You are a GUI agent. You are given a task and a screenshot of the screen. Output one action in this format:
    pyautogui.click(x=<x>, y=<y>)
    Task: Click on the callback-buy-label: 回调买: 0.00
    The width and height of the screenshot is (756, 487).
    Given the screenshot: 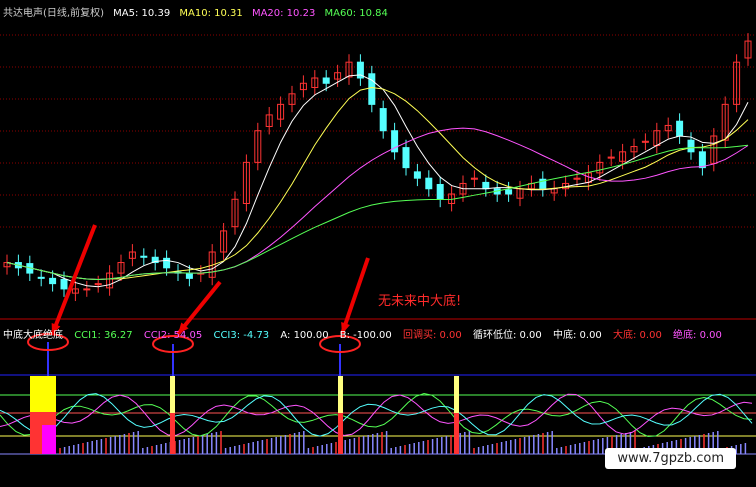 What is the action you would take?
    pyautogui.click(x=432, y=335)
    